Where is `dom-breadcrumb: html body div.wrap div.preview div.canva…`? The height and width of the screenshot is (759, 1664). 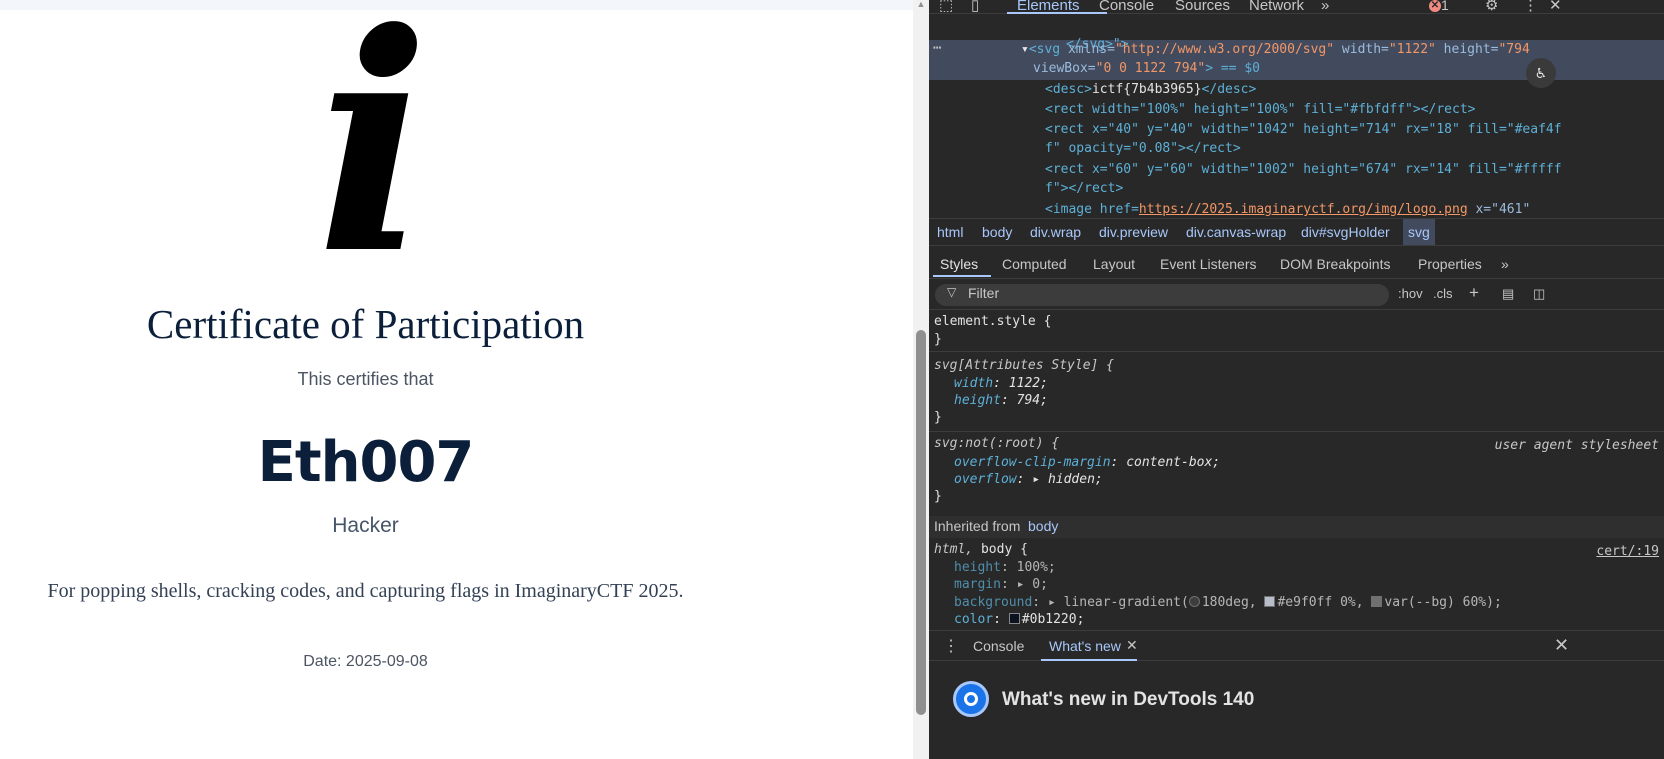
dom-breadcrumb: html body div.wrap div.preview div.canva… is located at coordinates (1296, 232).